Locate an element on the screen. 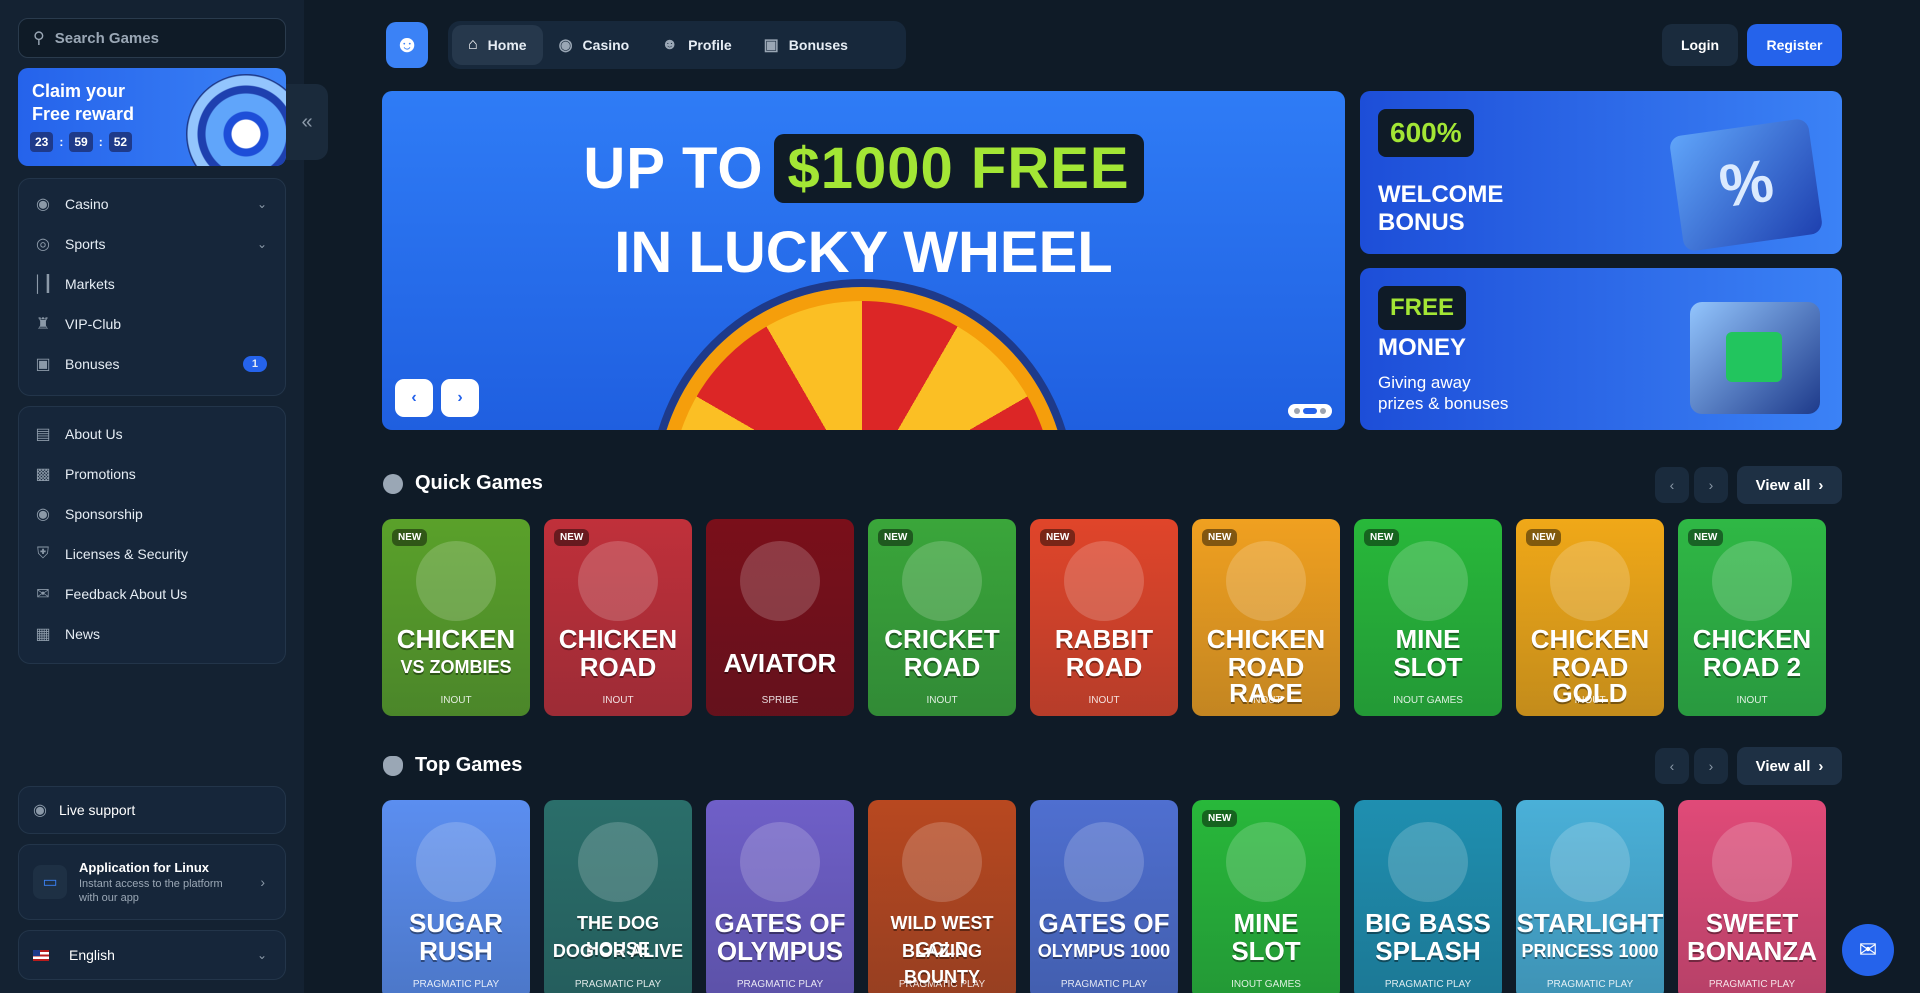 This screenshot has height=993, width=1920. register-button: Register is located at coordinates (1794, 45).